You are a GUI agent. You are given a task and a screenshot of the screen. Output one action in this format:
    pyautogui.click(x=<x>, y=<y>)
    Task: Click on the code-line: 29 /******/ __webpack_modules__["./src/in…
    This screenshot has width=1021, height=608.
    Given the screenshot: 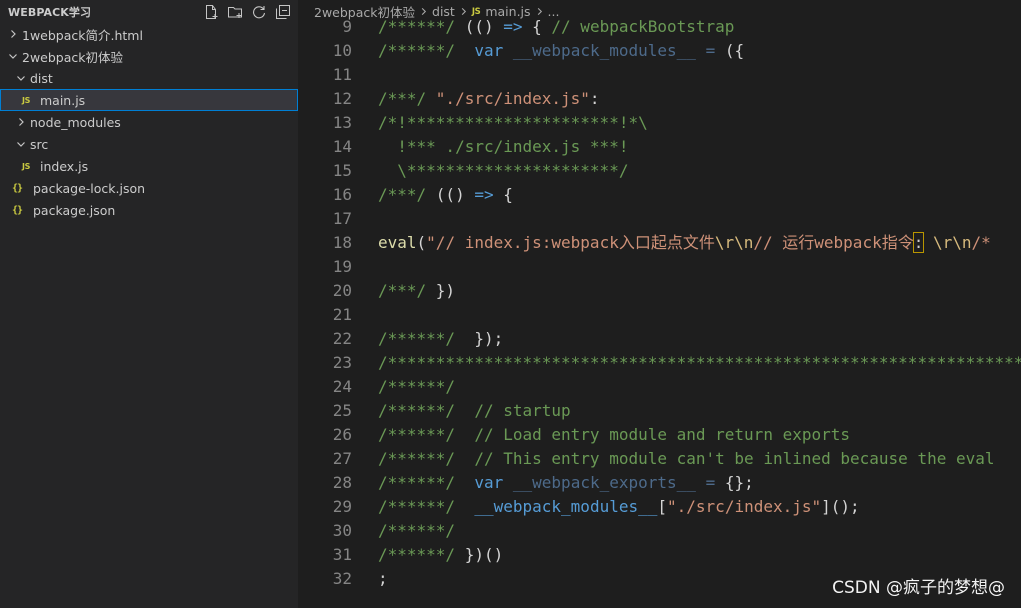 What is the action you would take?
    pyautogui.click(x=659, y=507)
    